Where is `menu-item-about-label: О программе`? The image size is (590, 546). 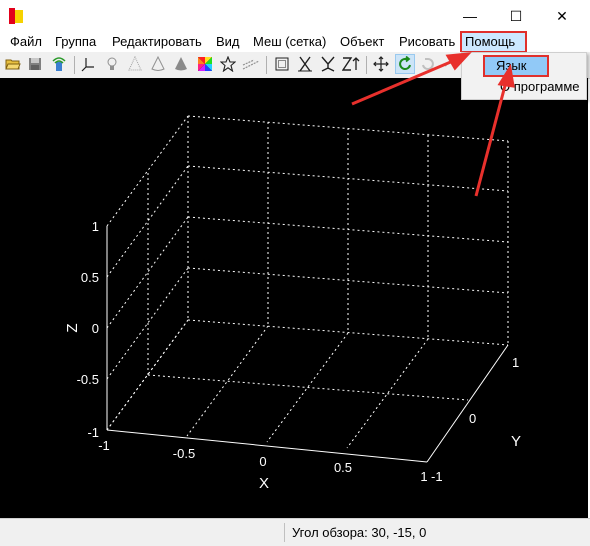 menu-item-about-label: О программе is located at coordinates (540, 86).